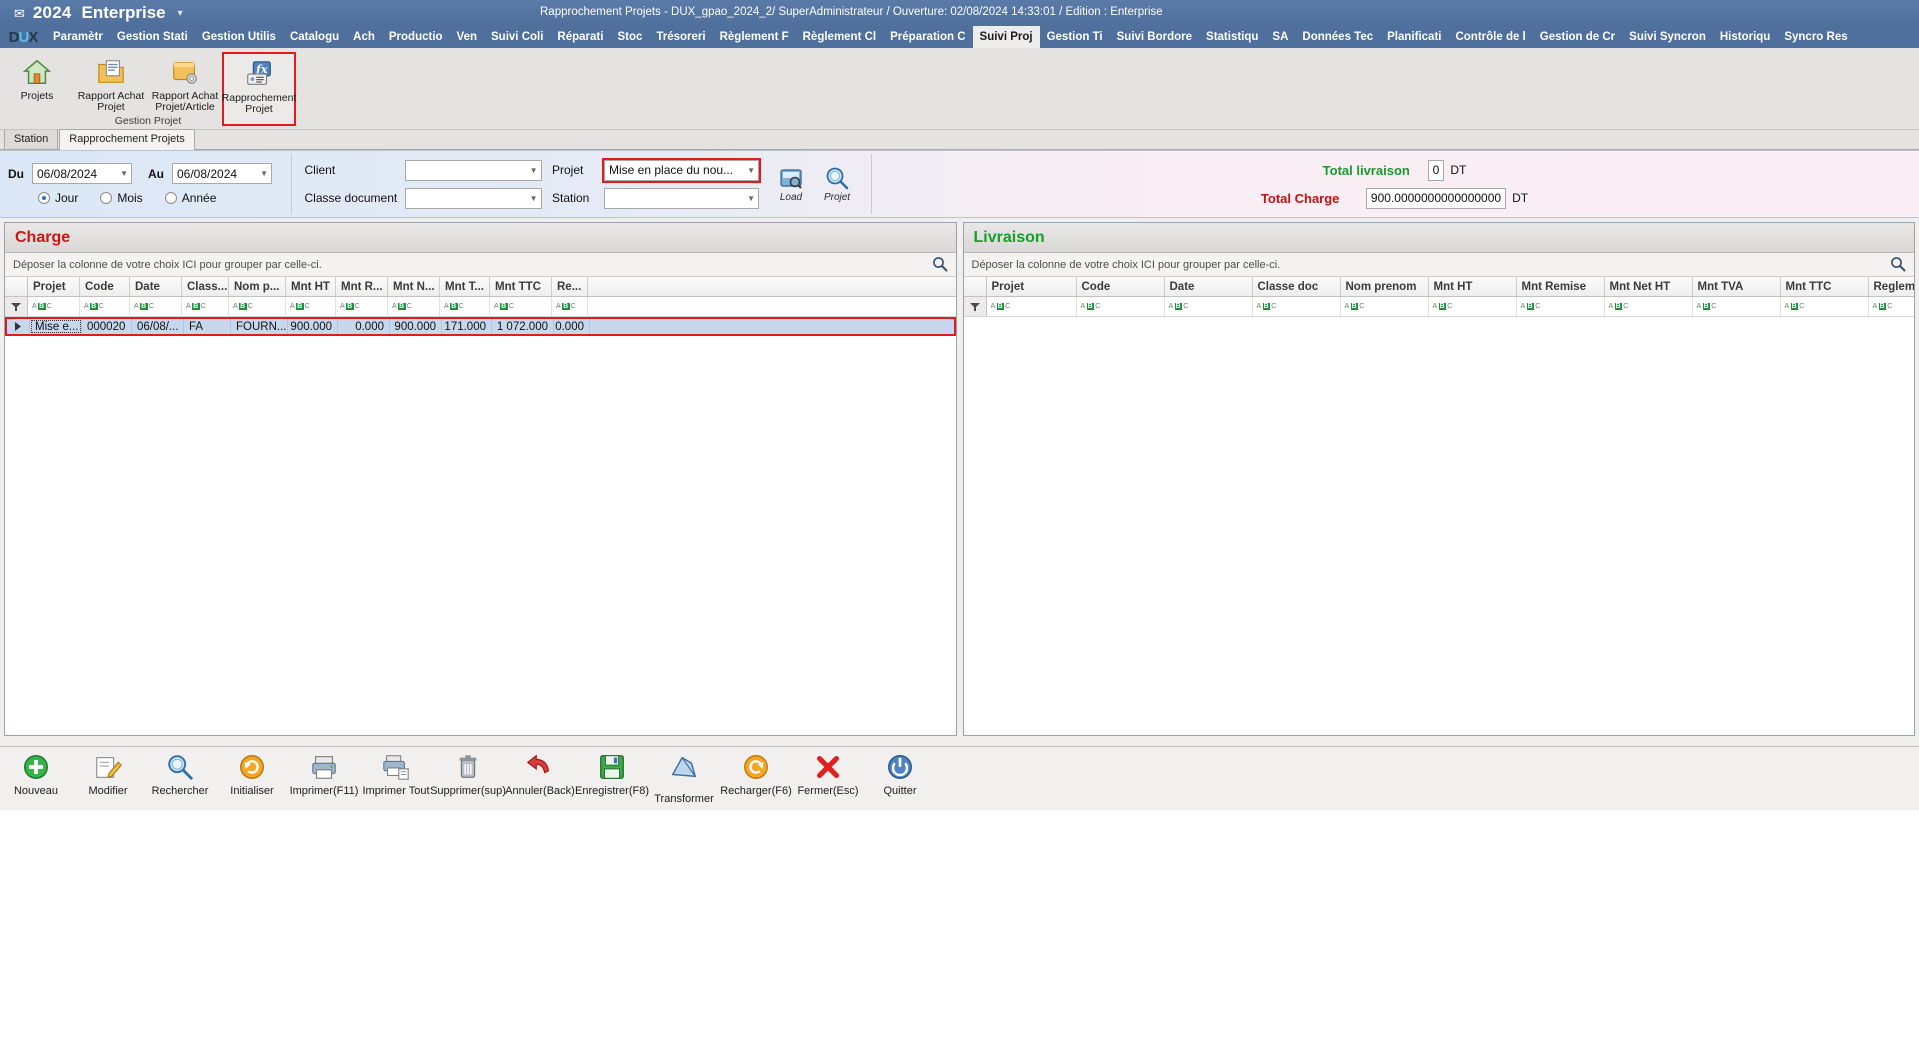 The width and height of the screenshot is (1919, 1040). Describe the element at coordinates (190, 198) in the screenshot. I see `period-radio-ann-e: Année` at that location.